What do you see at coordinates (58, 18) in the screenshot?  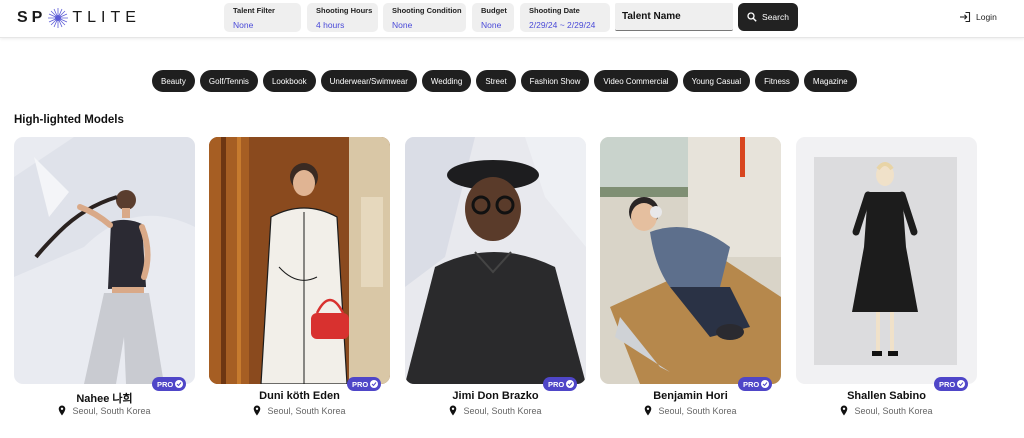 I see `spotlight-star-icon` at bounding box center [58, 18].